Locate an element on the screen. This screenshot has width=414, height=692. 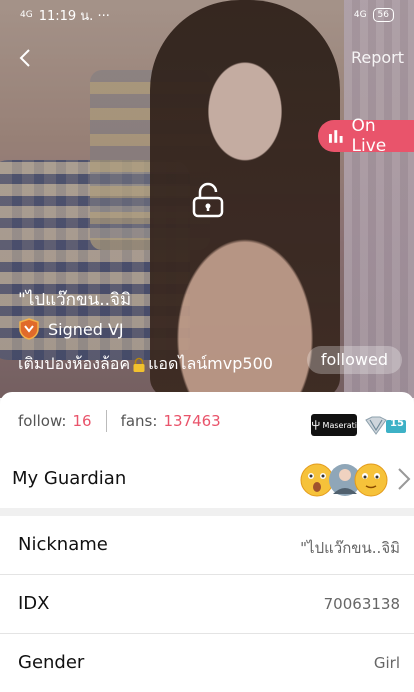
signed-vj-badge: Signed VJ is located at coordinates (71, 329).